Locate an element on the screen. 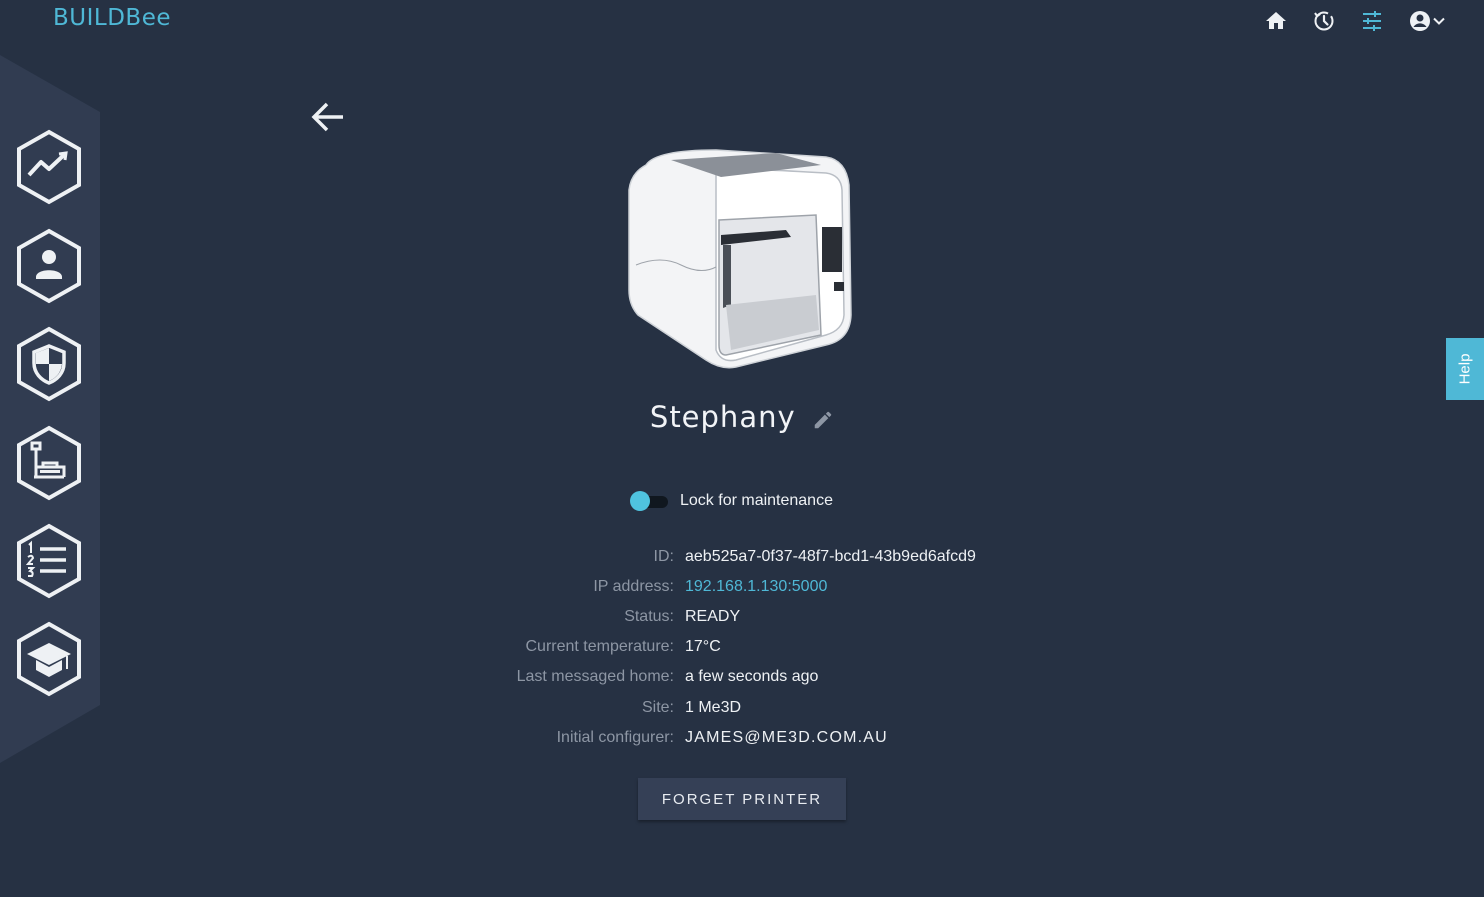 The image size is (1484, 897). detail-key: Status: is located at coordinates (649, 616).